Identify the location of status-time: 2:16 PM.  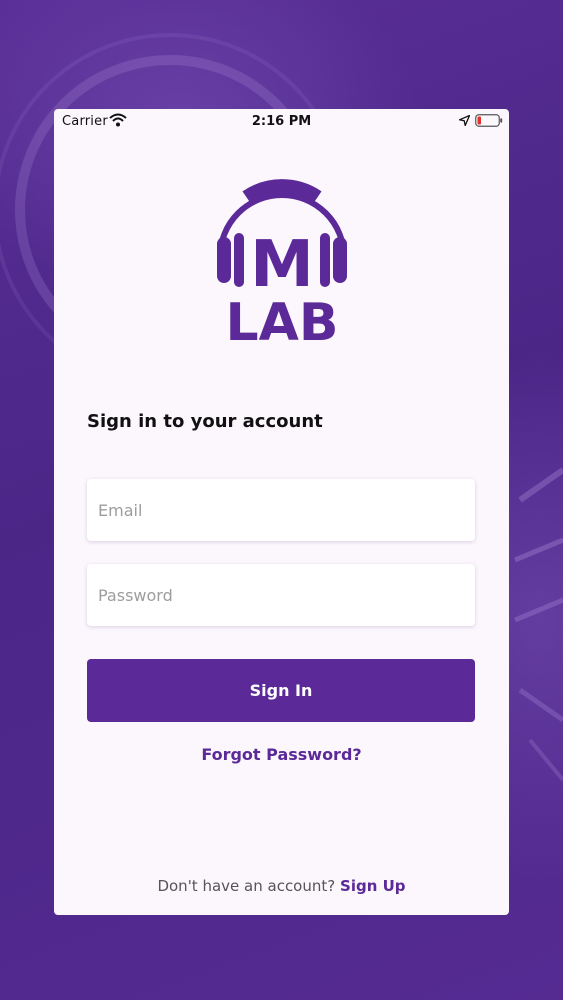
(281, 121).